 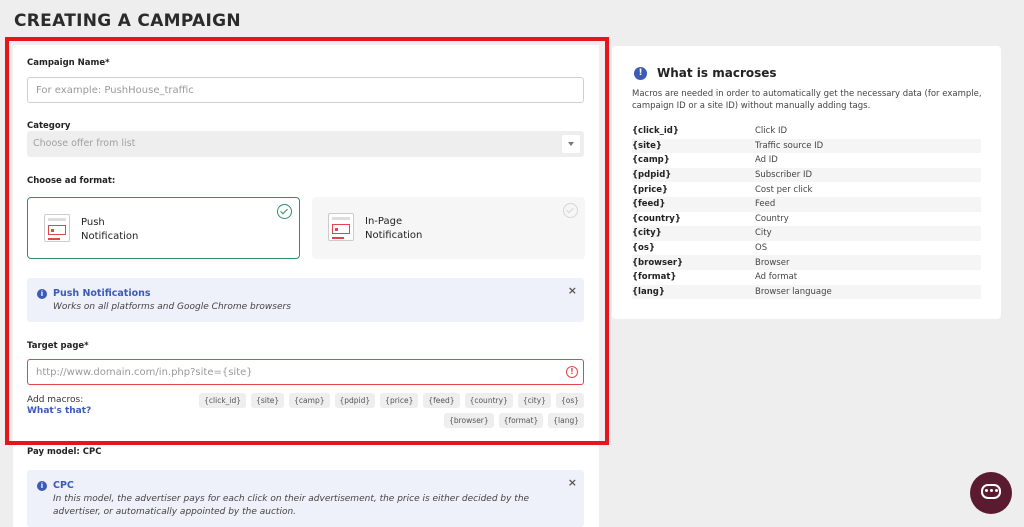 What do you see at coordinates (58, 346) in the screenshot?
I see `target-page-label: Target page*` at bounding box center [58, 346].